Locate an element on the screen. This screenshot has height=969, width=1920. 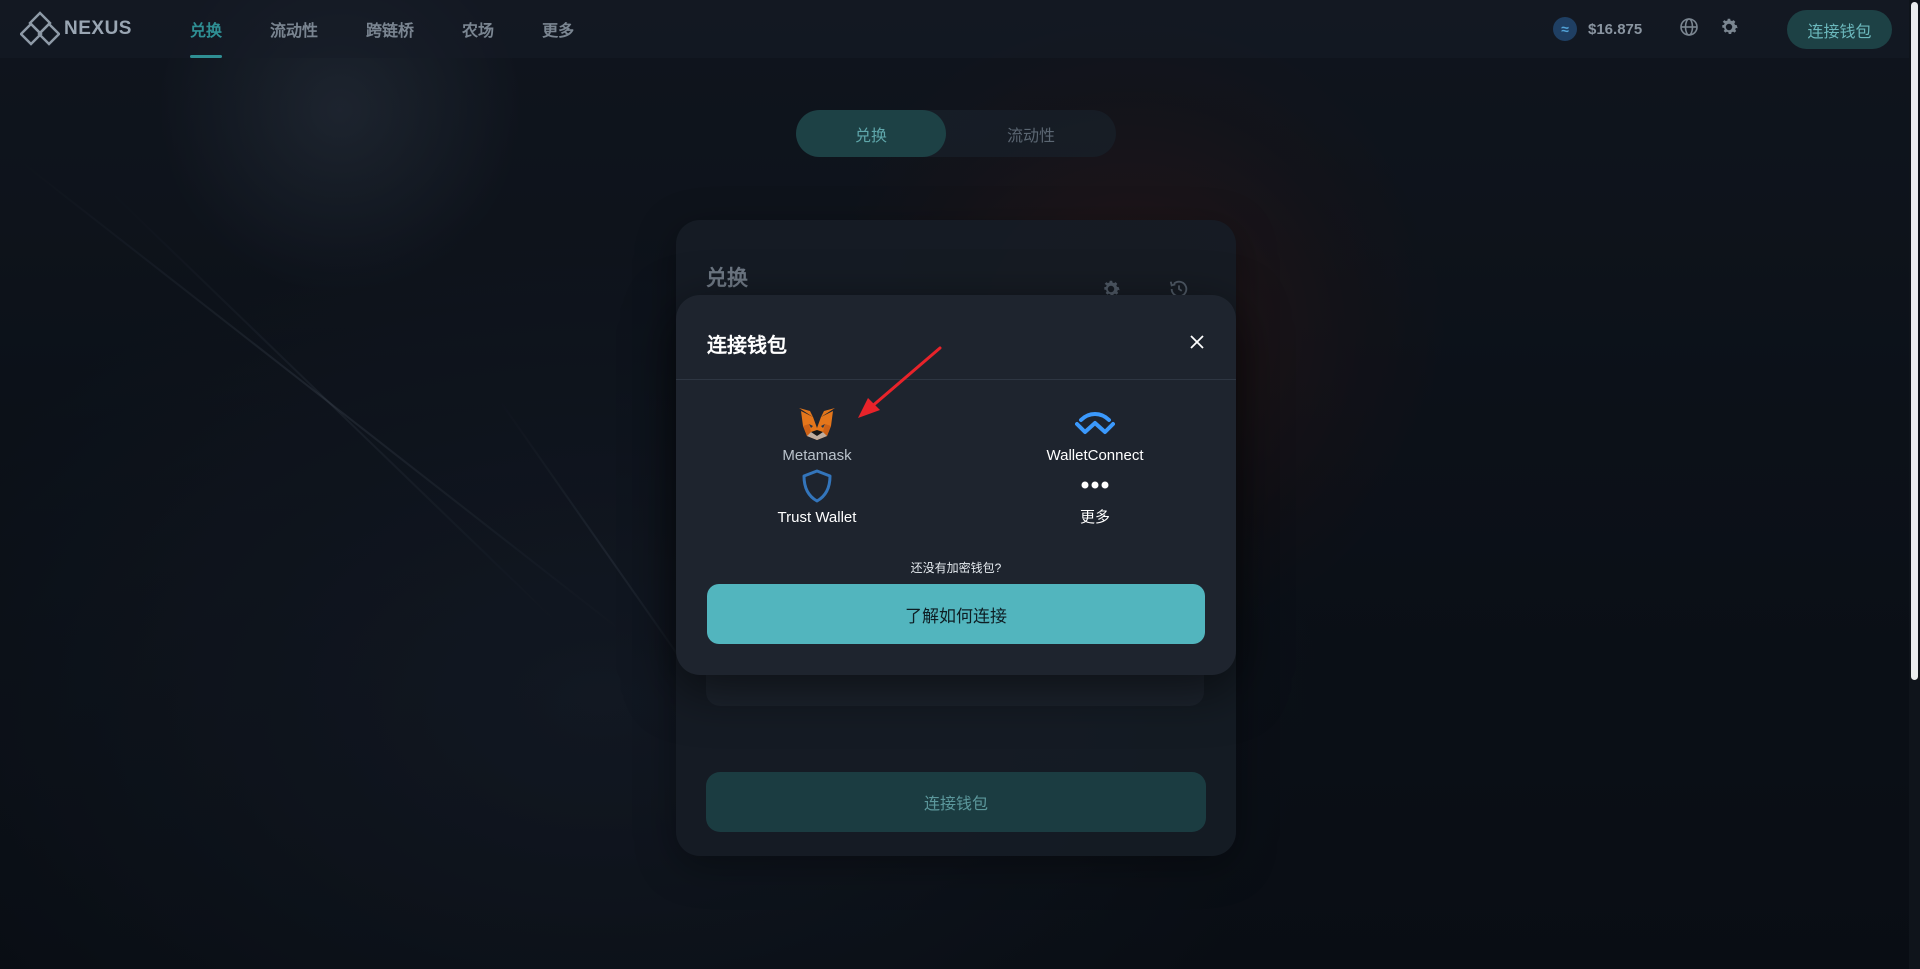
wallet-label-more: 更多 is located at coordinates (1094, 517).